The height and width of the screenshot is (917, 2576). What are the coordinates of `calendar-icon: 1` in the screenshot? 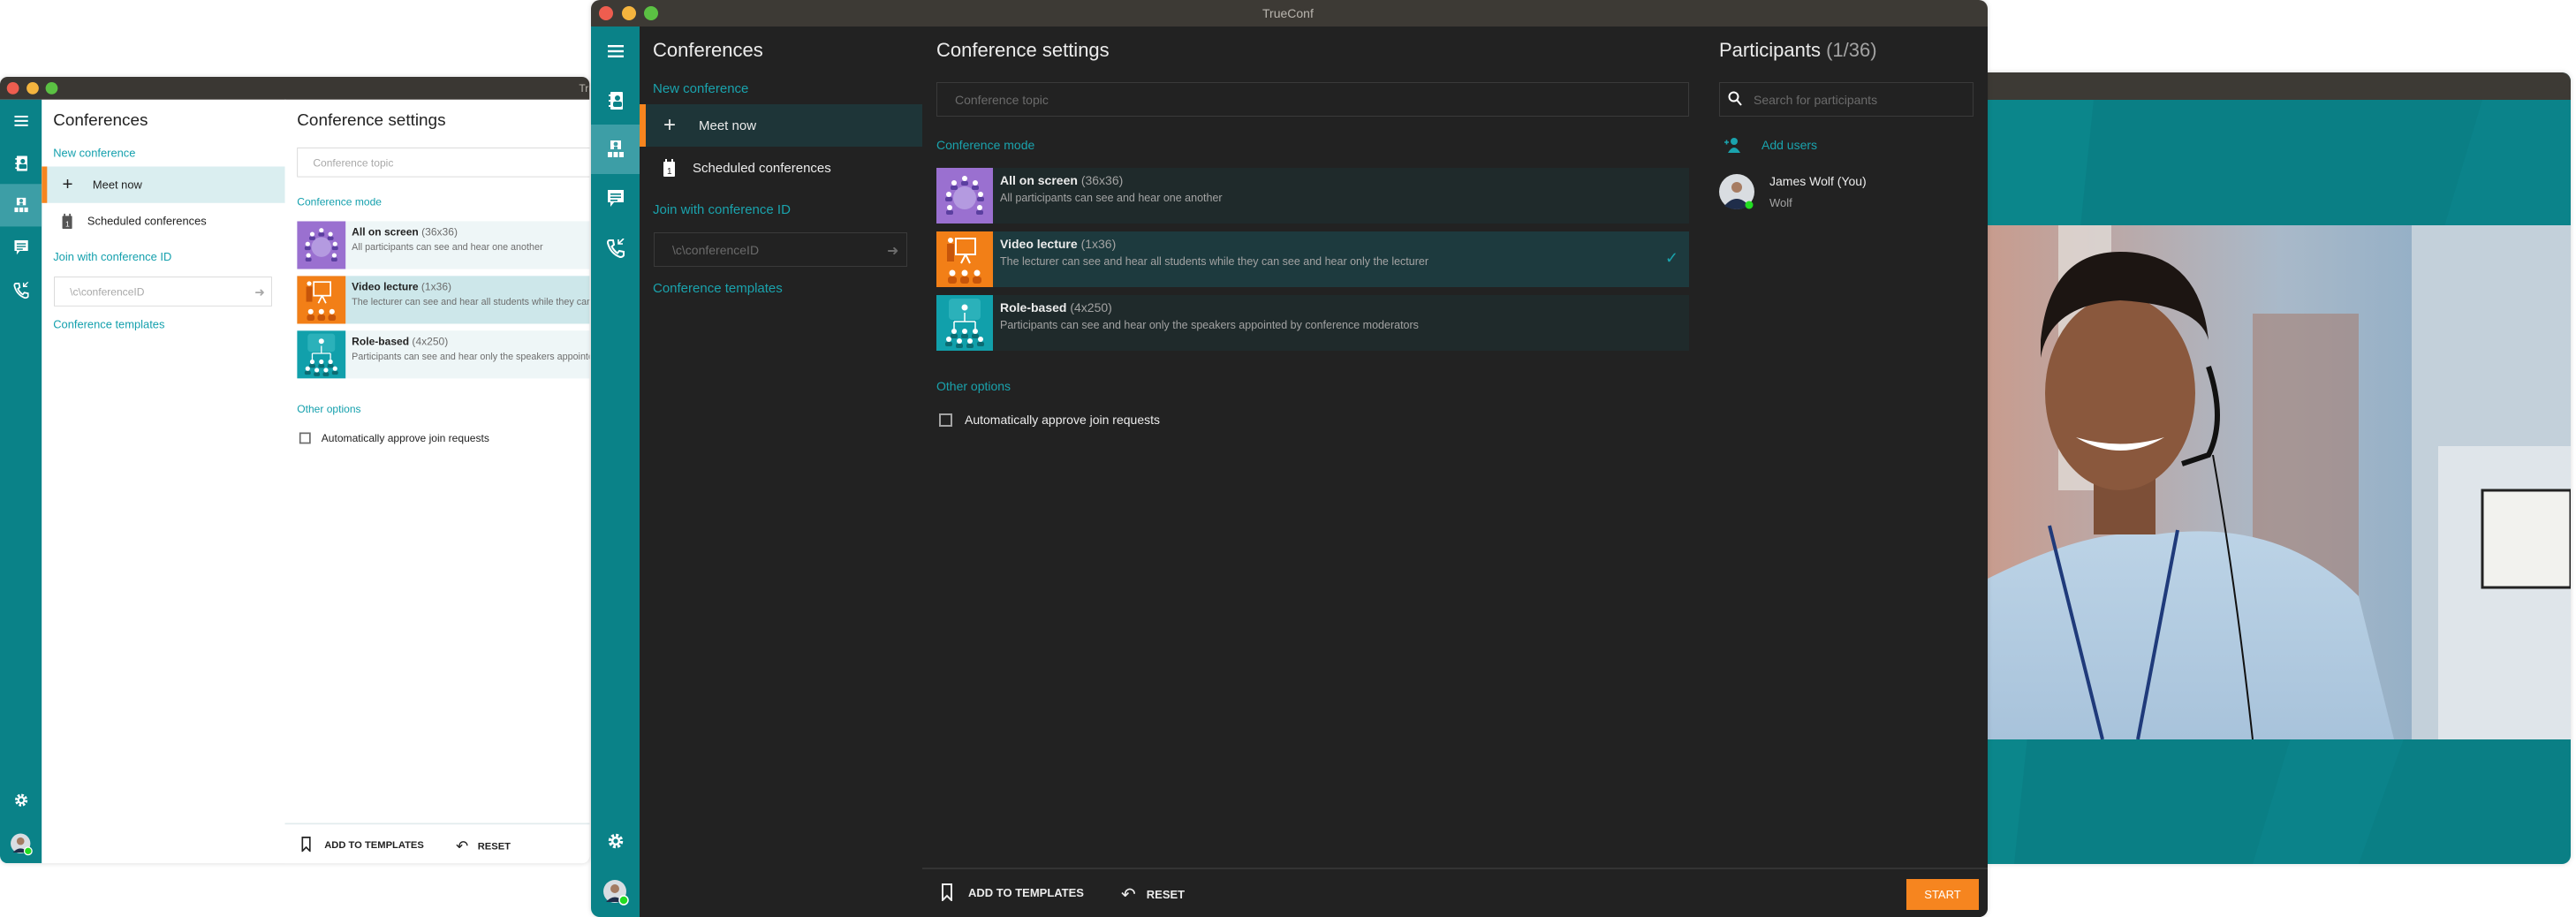 It's located at (669, 168).